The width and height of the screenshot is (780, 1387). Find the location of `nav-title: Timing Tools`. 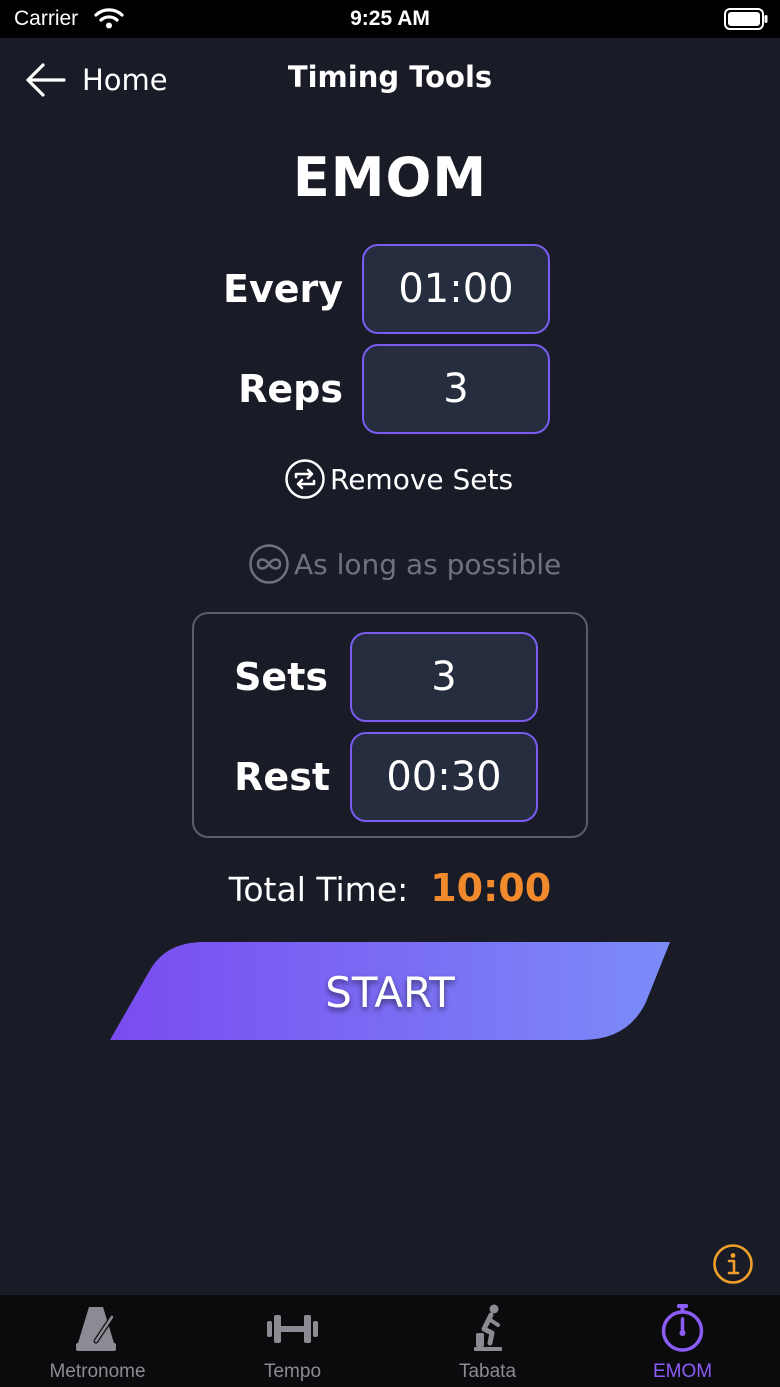

nav-title: Timing Tools is located at coordinates (390, 77).